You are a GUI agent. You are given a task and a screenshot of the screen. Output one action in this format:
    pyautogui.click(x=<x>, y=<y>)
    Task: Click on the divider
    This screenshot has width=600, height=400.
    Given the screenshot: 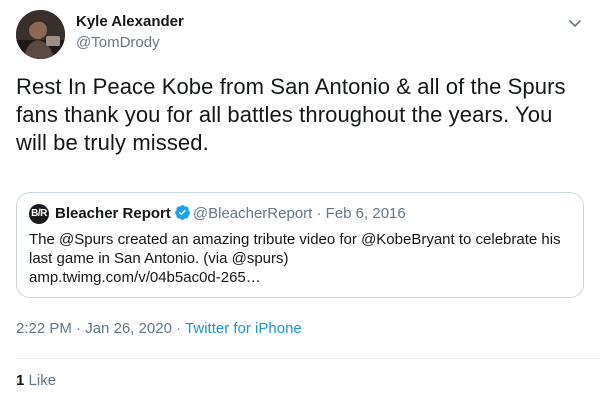 What is the action you would take?
    pyautogui.click(x=308, y=358)
    